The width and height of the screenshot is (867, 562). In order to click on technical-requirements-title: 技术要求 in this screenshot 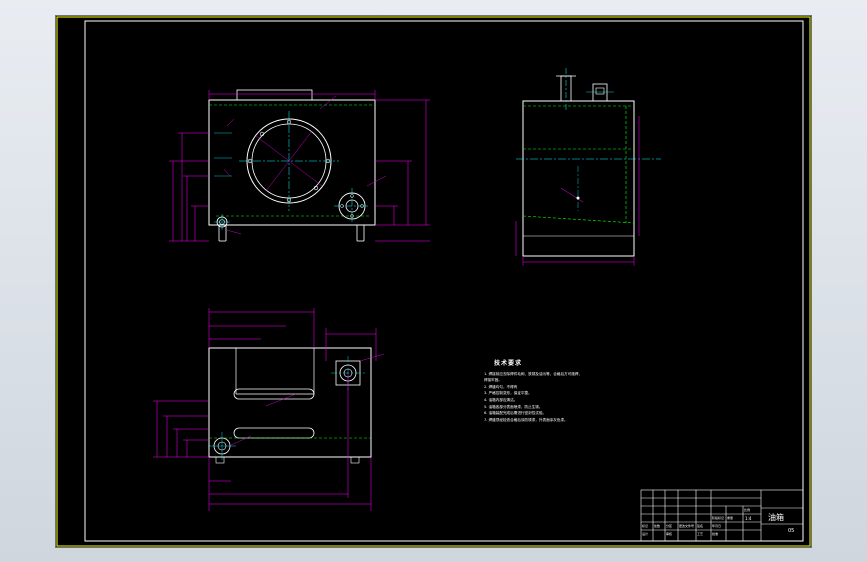, I will do `click(508, 363)`.